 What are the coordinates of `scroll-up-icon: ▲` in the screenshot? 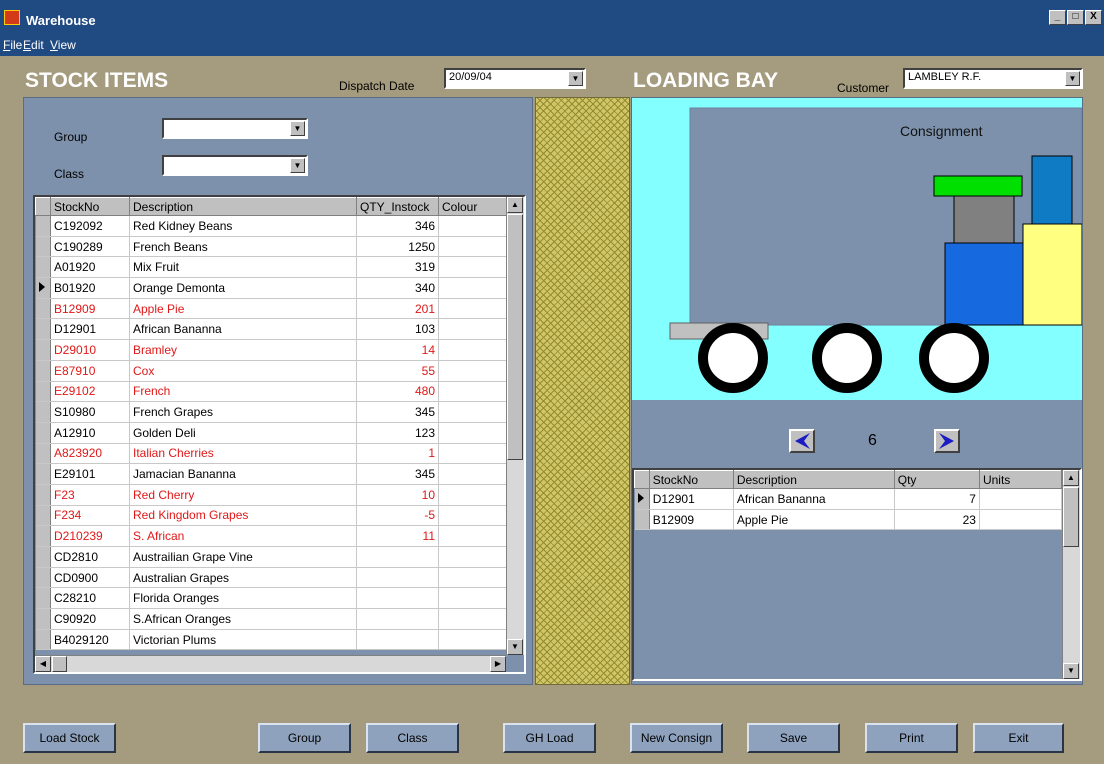 It's located at (1071, 478).